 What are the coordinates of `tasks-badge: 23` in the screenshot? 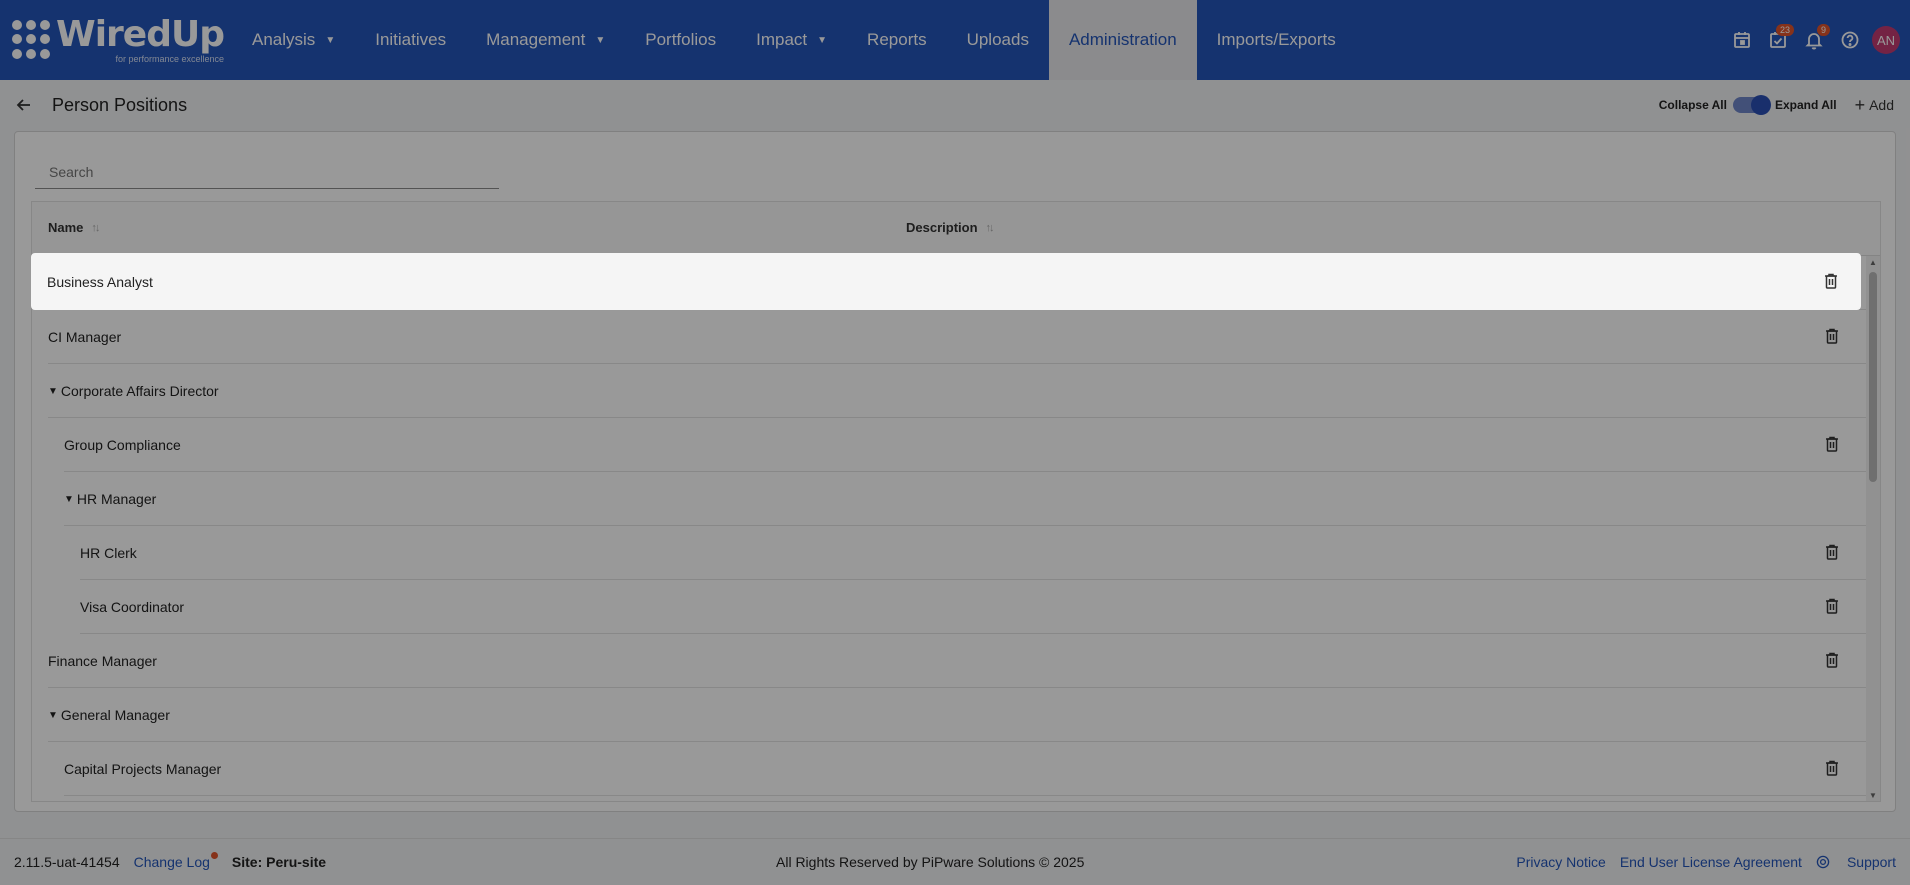 It's located at (1784, 30).